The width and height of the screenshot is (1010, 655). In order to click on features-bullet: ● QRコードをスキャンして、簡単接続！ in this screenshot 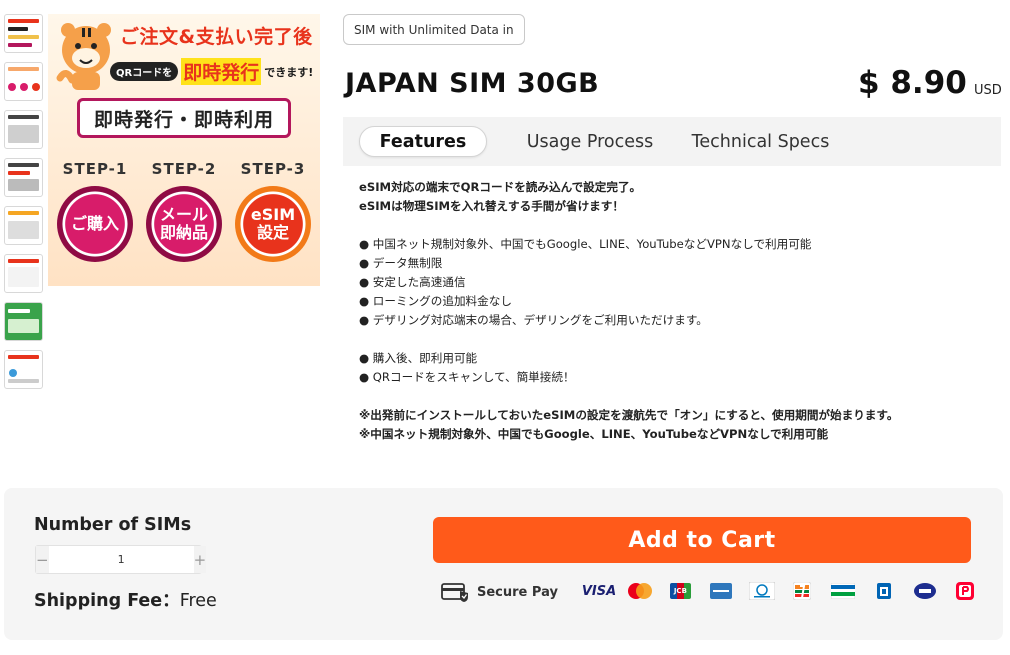, I will do `click(467, 377)`.